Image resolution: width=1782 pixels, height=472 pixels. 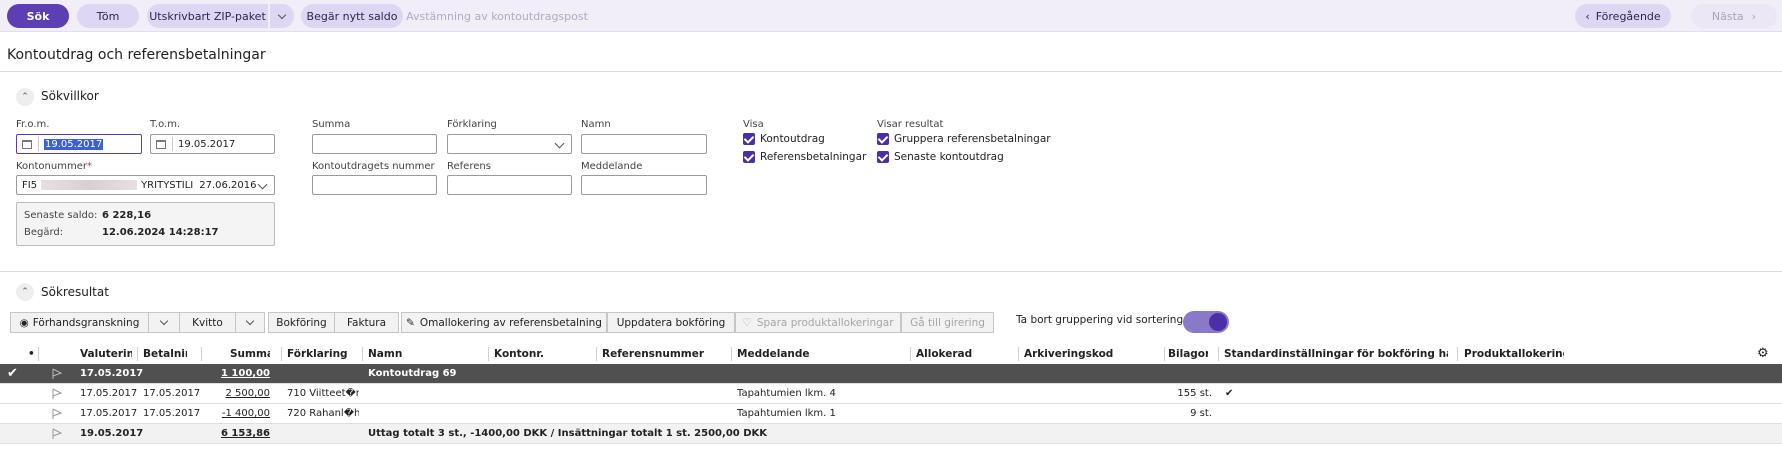 I want to click on shows-result-label: Visar resultat, so click(x=910, y=124).